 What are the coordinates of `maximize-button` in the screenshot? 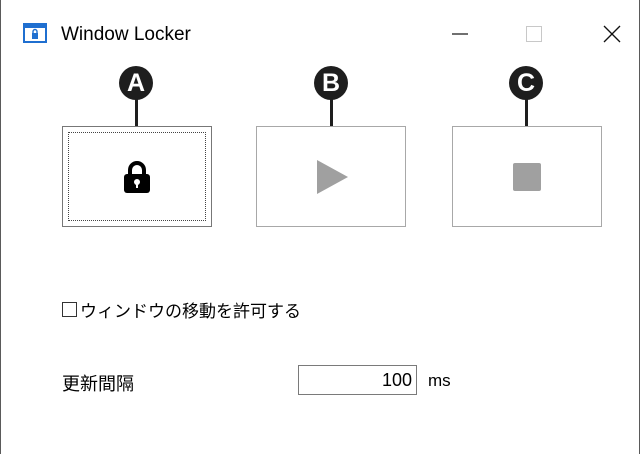 It's located at (534, 34).